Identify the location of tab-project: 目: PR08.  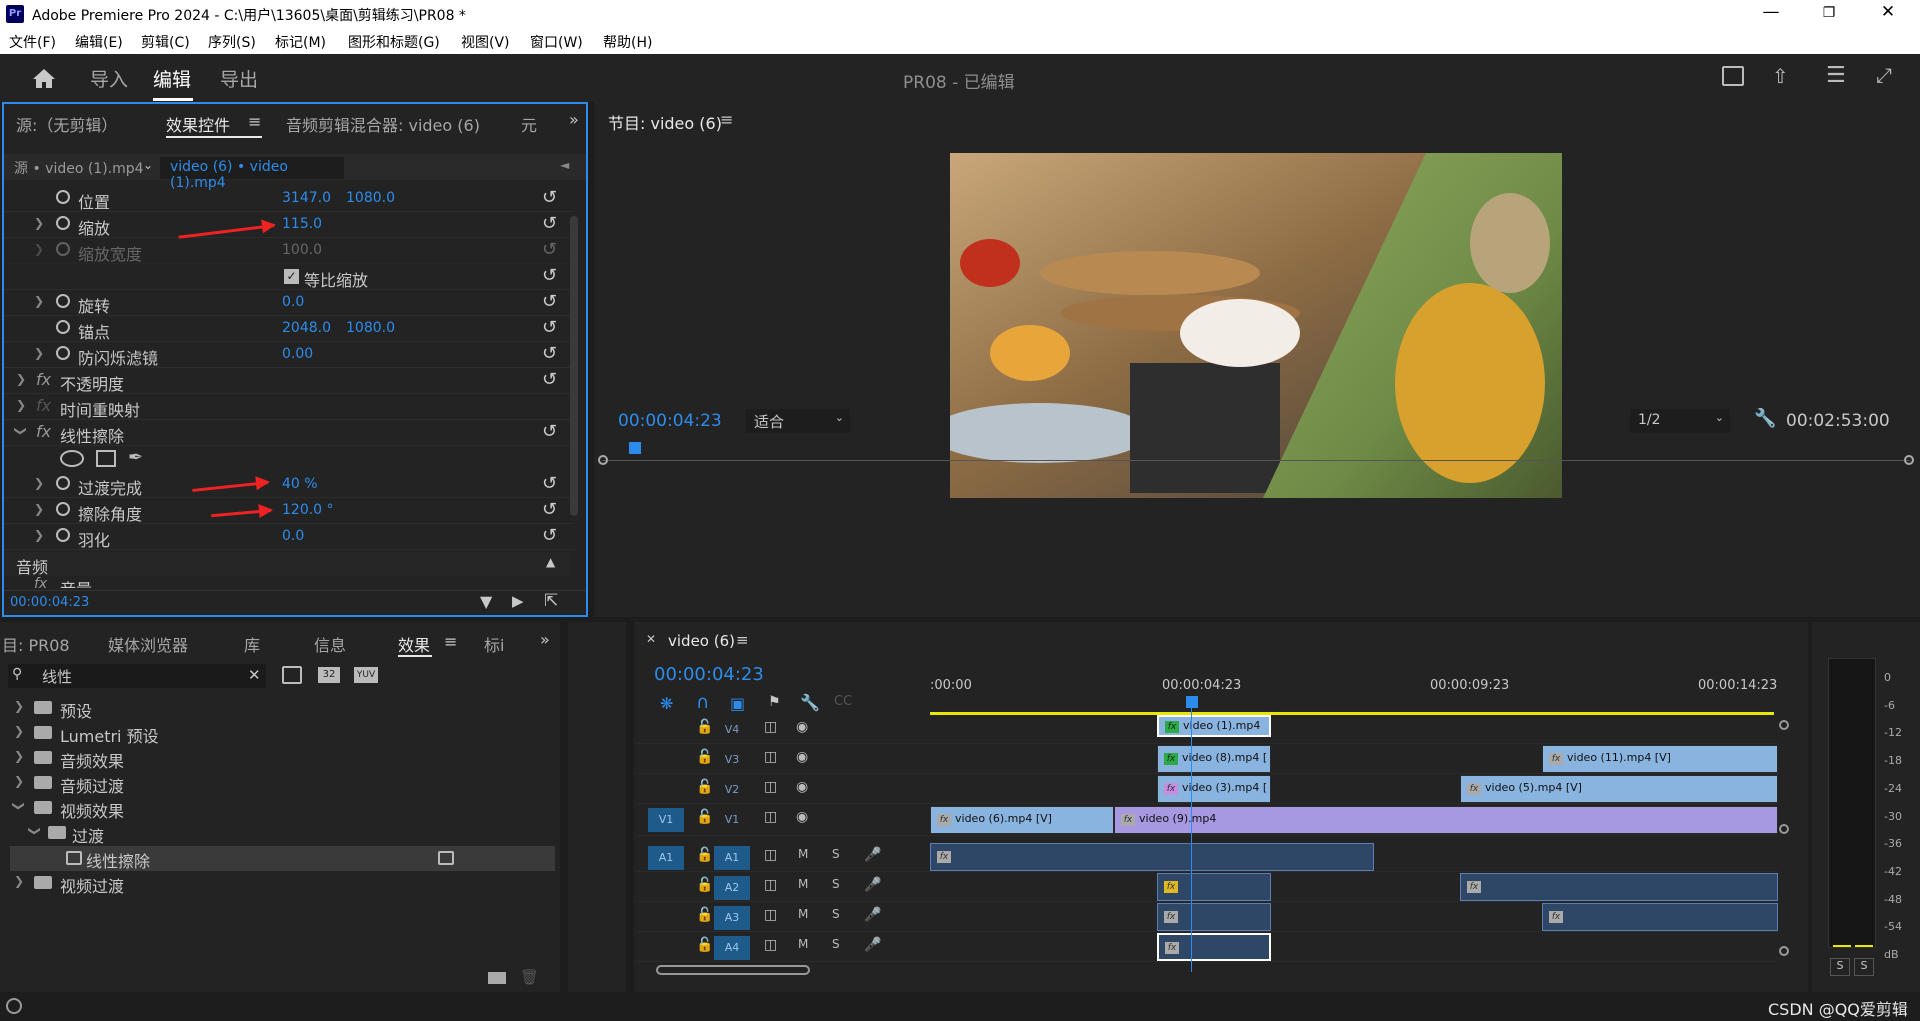
(36, 644).